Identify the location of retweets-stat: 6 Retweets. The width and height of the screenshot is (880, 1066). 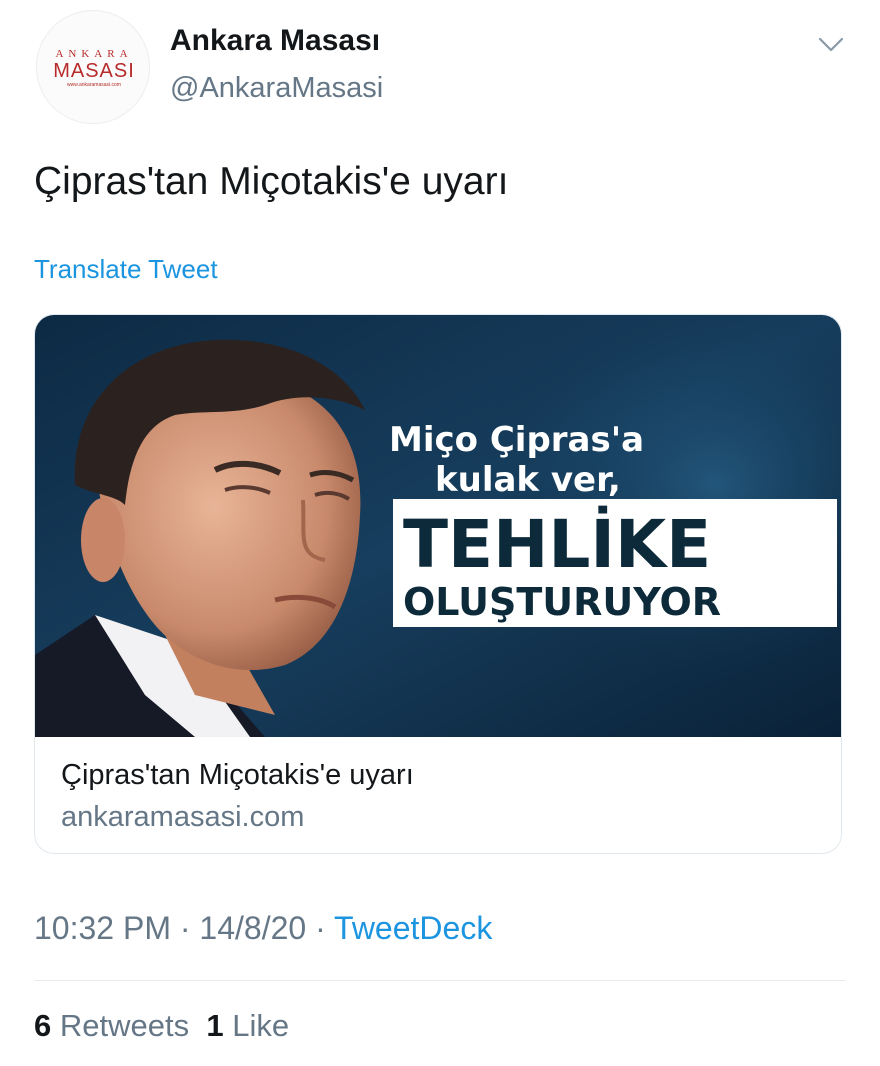
(111, 1025).